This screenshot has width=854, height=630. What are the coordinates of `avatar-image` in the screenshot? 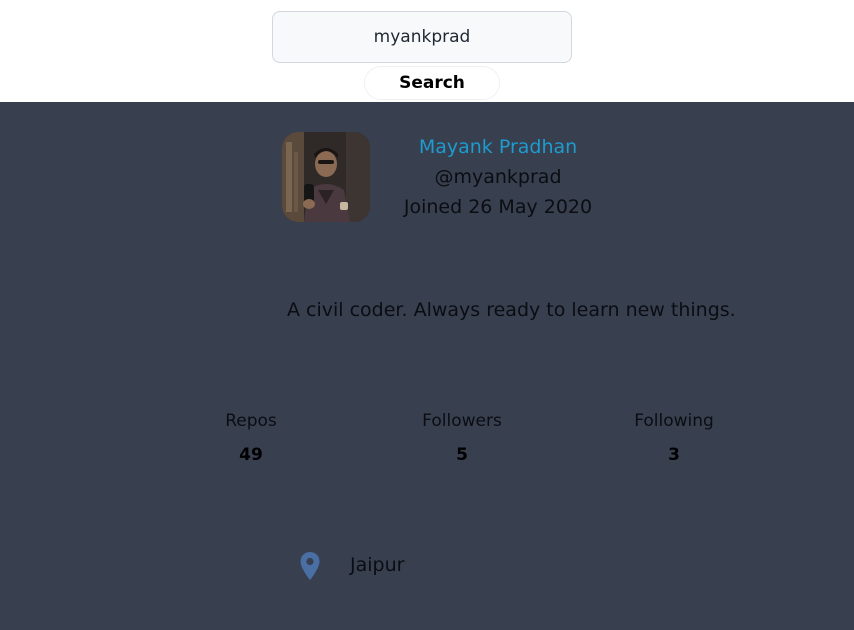 It's located at (326, 177).